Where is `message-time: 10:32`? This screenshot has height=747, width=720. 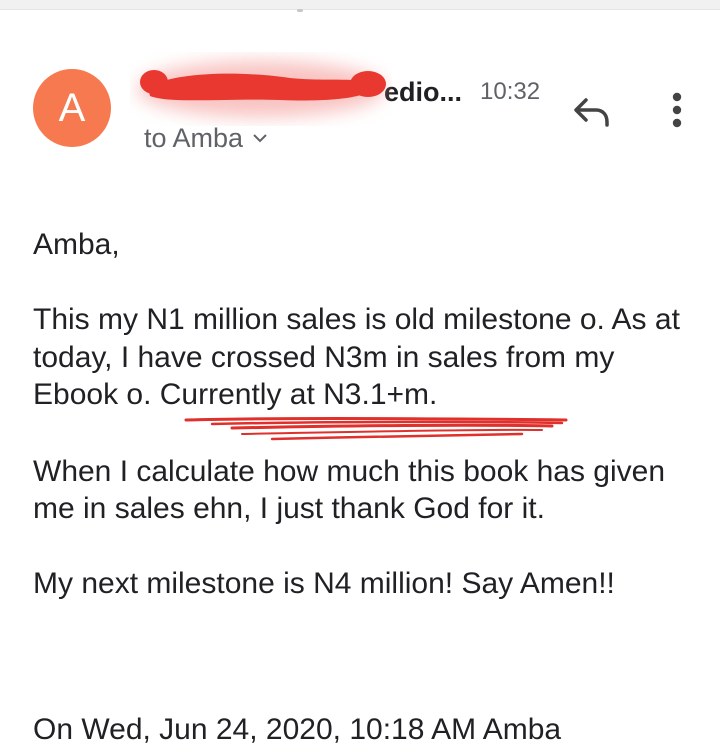 message-time: 10:32 is located at coordinates (510, 91).